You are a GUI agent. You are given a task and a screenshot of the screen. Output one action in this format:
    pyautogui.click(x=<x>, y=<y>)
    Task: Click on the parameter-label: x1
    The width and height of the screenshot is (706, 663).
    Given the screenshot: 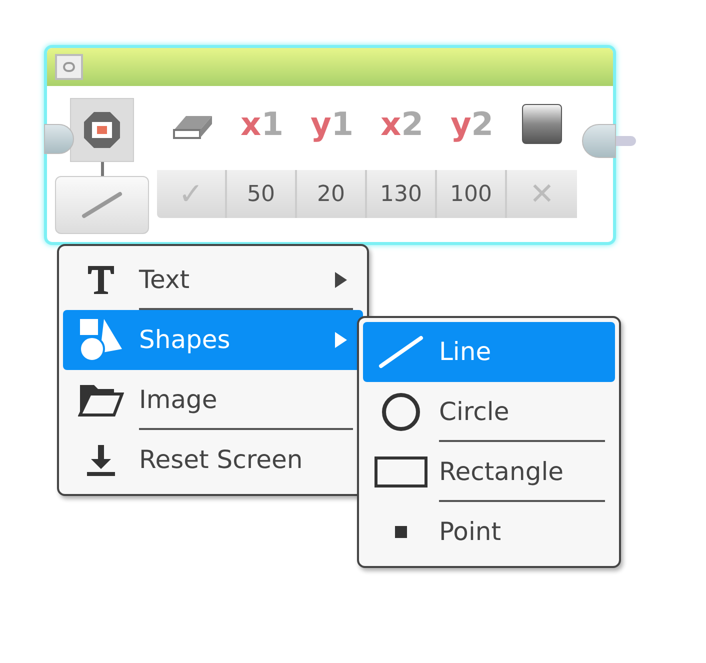 What is the action you would take?
    pyautogui.click(x=262, y=124)
    